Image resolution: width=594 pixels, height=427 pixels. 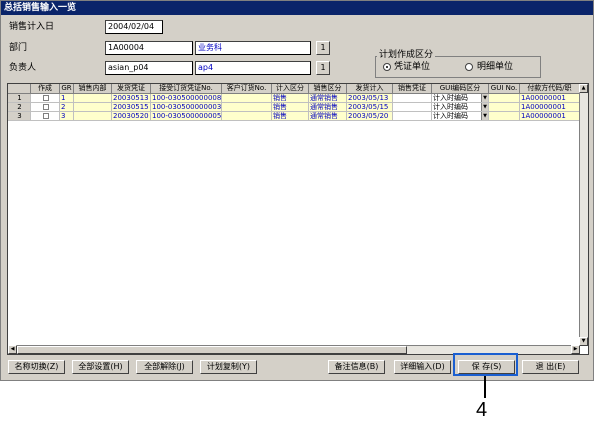 What do you see at coordinates (469, 67) in the screenshot?
I see `radio-detail-unit` at bounding box center [469, 67].